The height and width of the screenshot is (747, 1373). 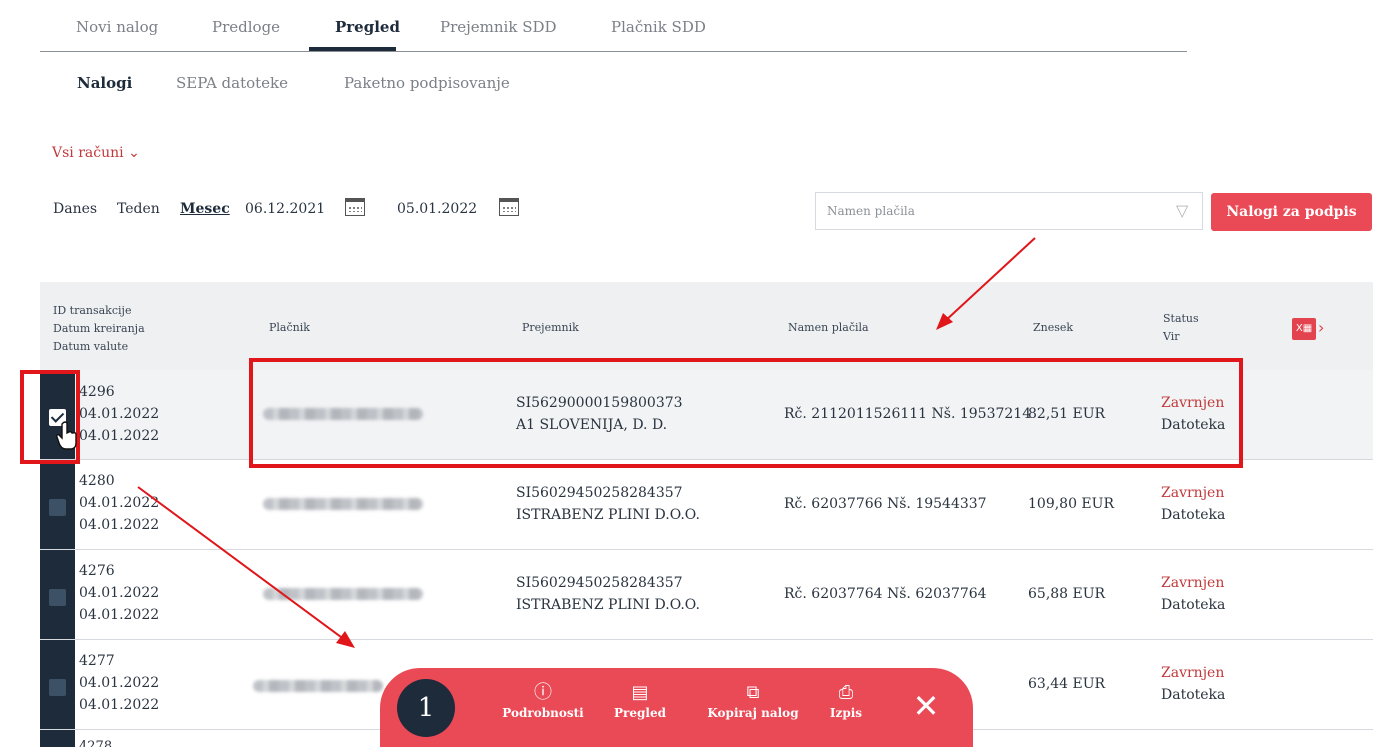 I want to click on details-button: ⓘ Podrobnosti, so click(x=543, y=701).